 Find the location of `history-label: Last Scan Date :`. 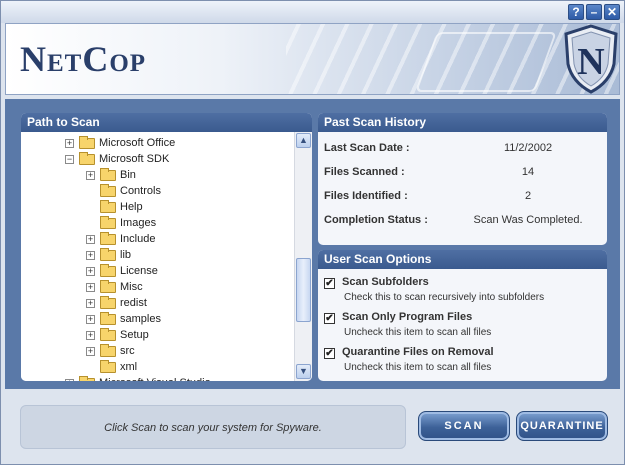

history-label: Last Scan Date : is located at coordinates (367, 148).